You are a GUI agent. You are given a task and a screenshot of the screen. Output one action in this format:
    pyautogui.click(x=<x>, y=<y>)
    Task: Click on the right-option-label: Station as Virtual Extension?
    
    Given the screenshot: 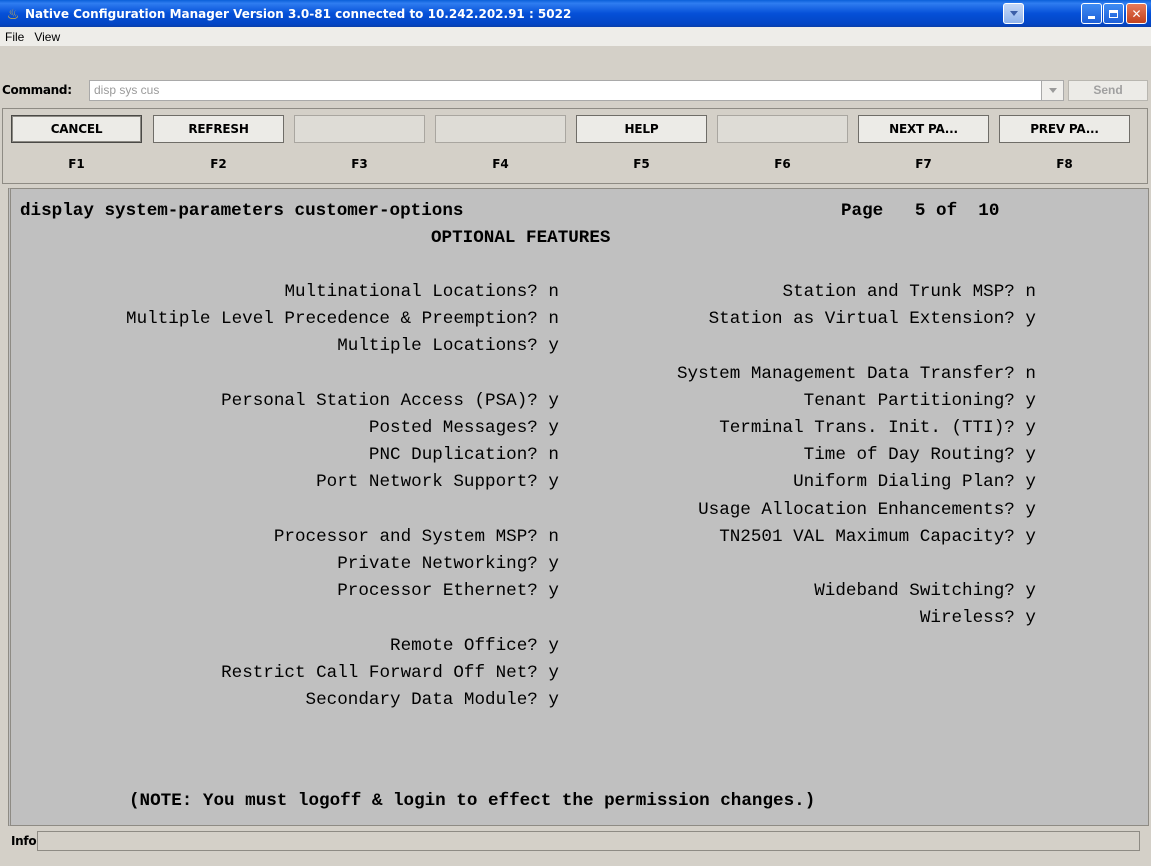 What is the action you would take?
    pyautogui.click(x=861, y=319)
    